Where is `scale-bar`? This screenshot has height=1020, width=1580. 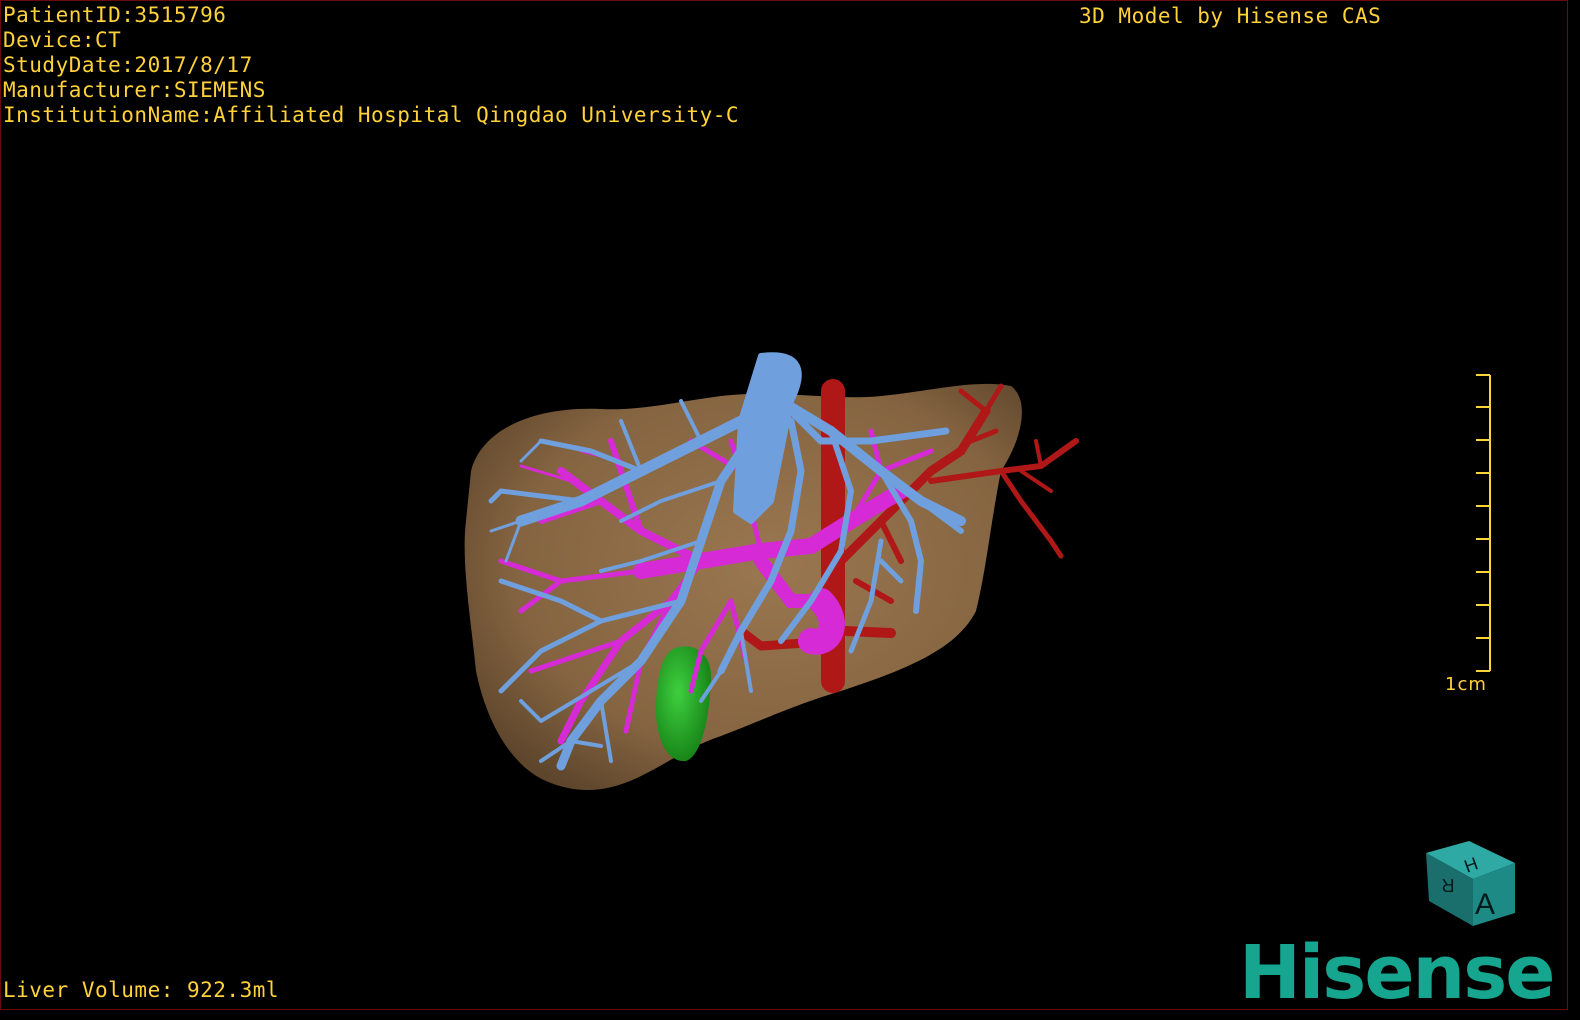
scale-bar is located at coordinates (1483, 523).